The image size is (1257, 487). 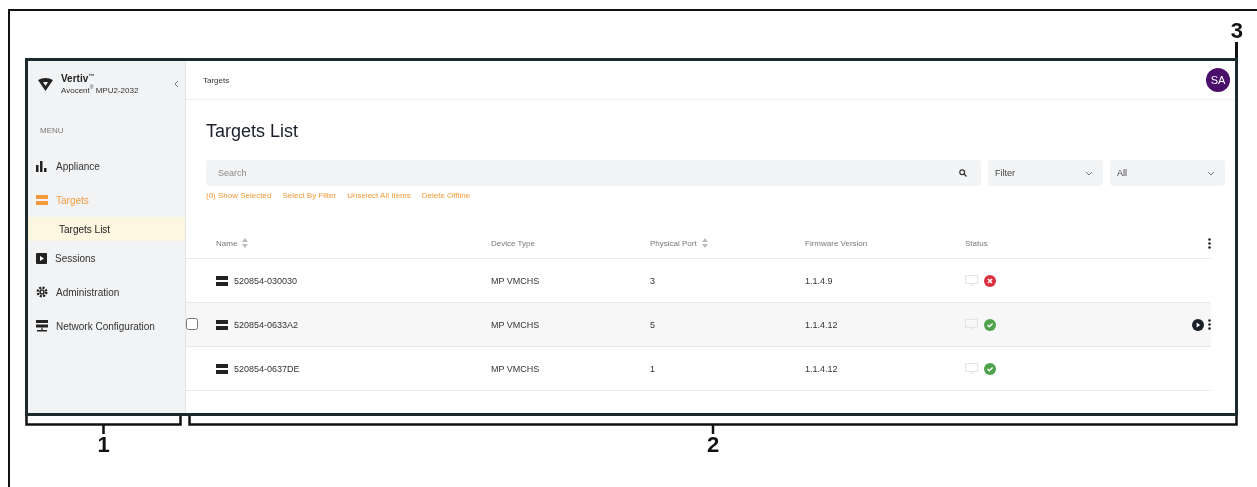 What do you see at coordinates (106, 229) in the screenshot?
I see `nav-subitem: Targets List` at bounding box center [106, 229].